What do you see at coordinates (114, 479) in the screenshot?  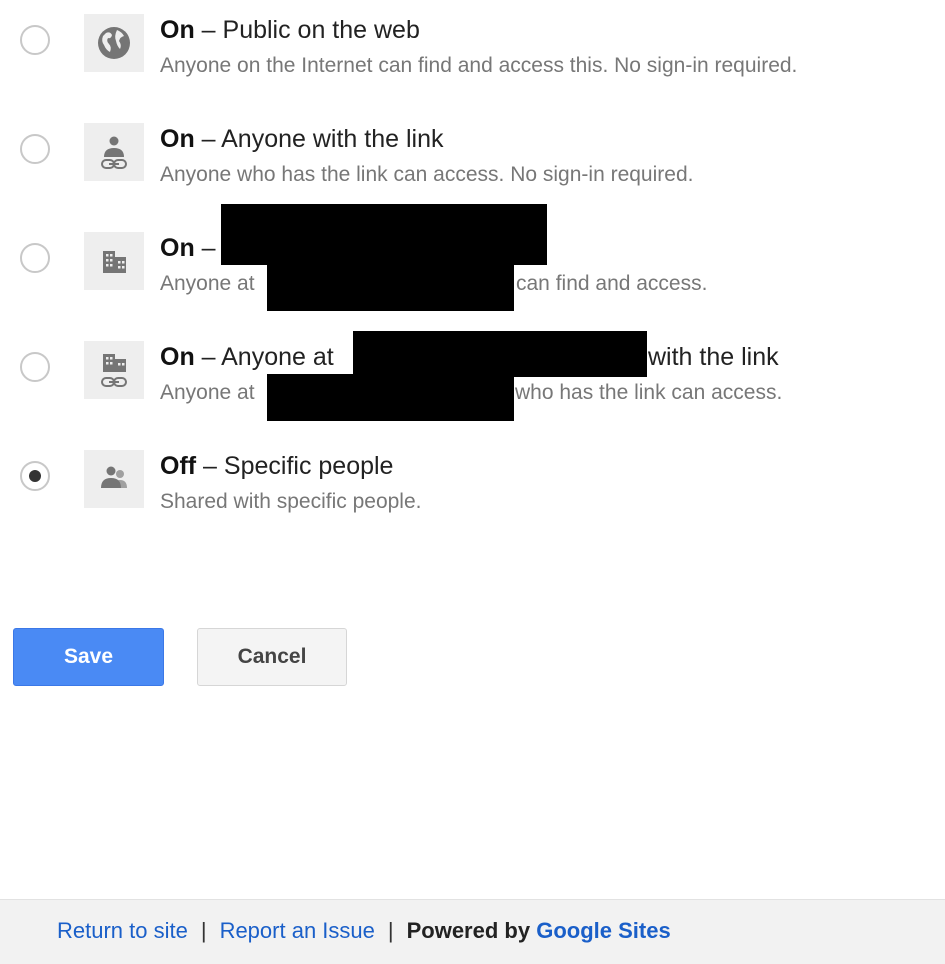 I see `people-icon` at bounding box center [114, 479].